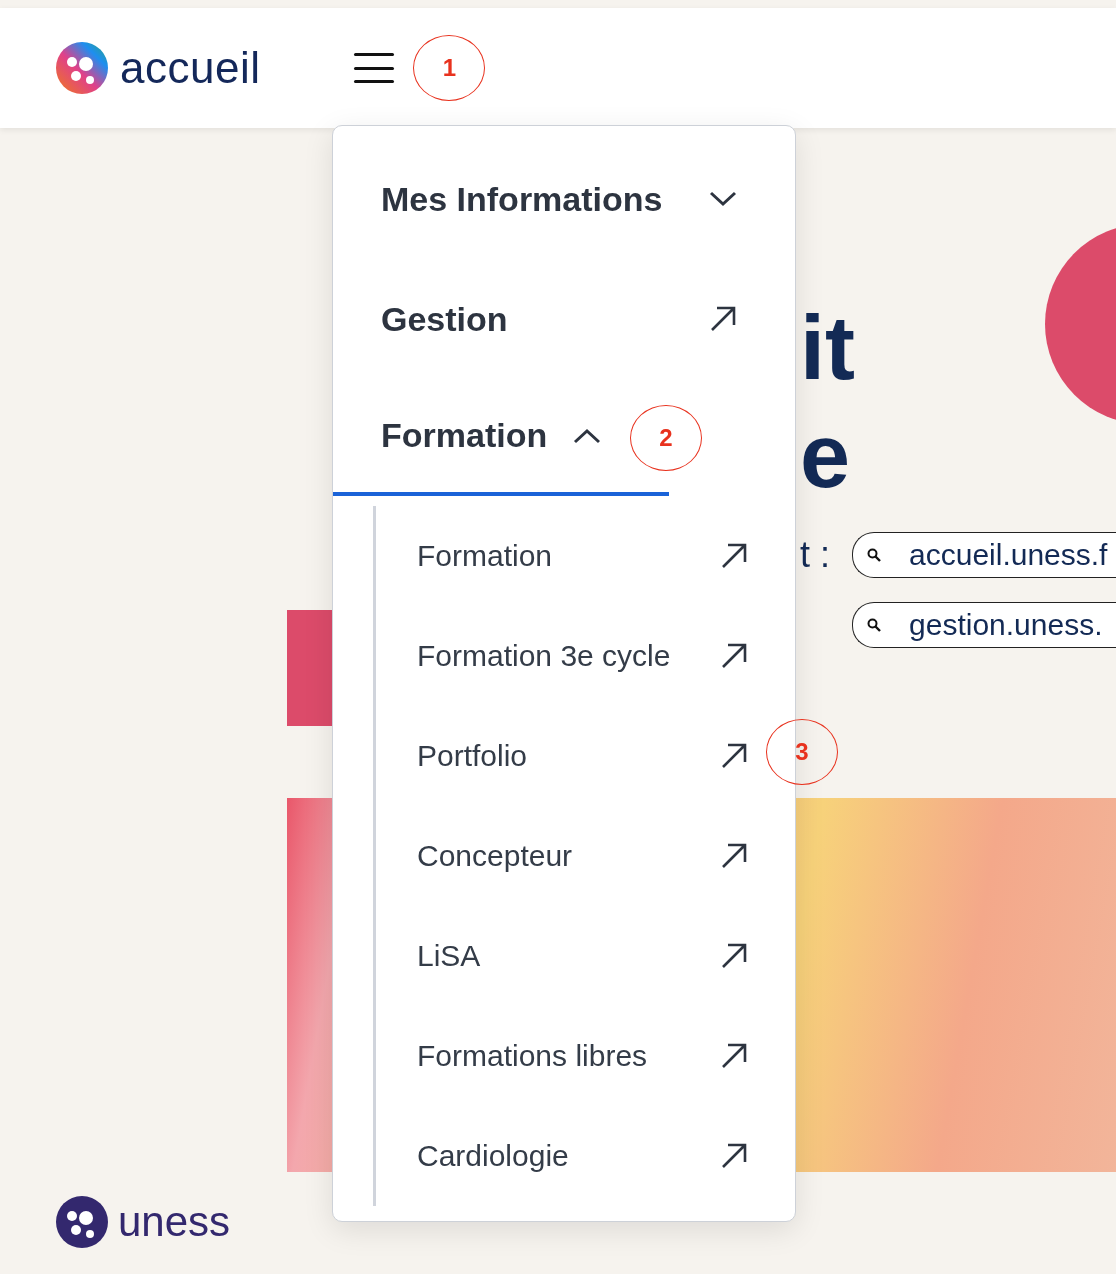 The height and width of the screenshot is (1274, 1116). What do you see at coordinates (825, 456) in the screenshot?
I see `hero-title: e` at bounding box center [825, 456].